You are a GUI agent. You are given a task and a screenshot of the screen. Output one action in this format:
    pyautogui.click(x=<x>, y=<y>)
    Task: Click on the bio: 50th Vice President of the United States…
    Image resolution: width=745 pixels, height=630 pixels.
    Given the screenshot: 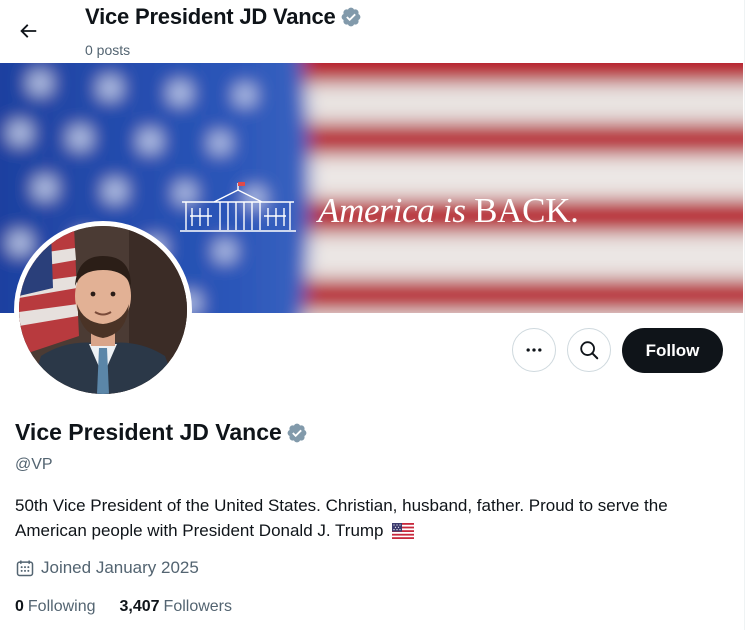 What is the action you would take?
    pyautogui.click(x=372, y=518)
    